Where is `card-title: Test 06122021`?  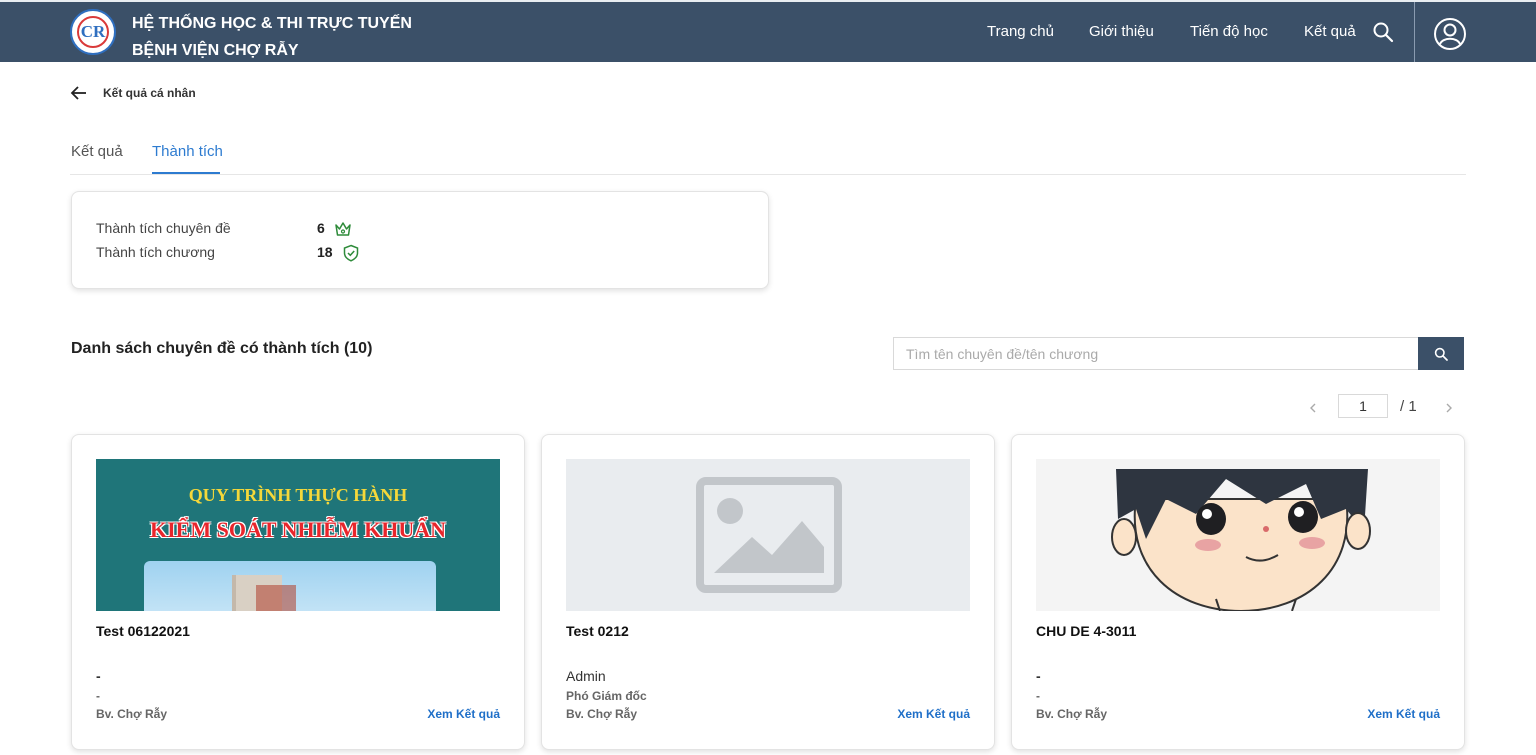 card-title: Test 06122021 is located at coordinates (143, 631).